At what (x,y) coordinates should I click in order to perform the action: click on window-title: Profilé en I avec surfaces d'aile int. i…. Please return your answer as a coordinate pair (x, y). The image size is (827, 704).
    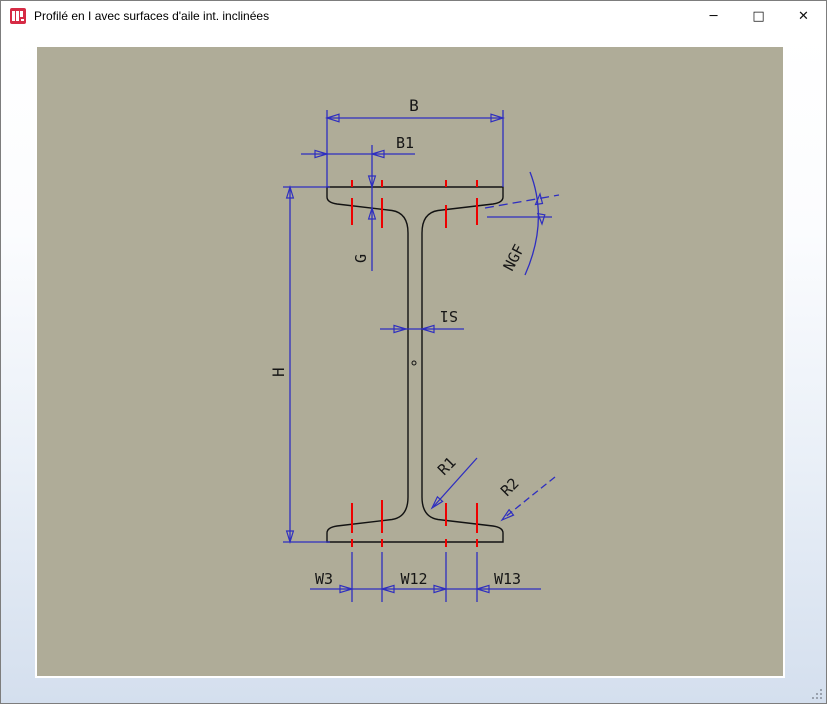
    Looking at the image, I should click on (152, 16).